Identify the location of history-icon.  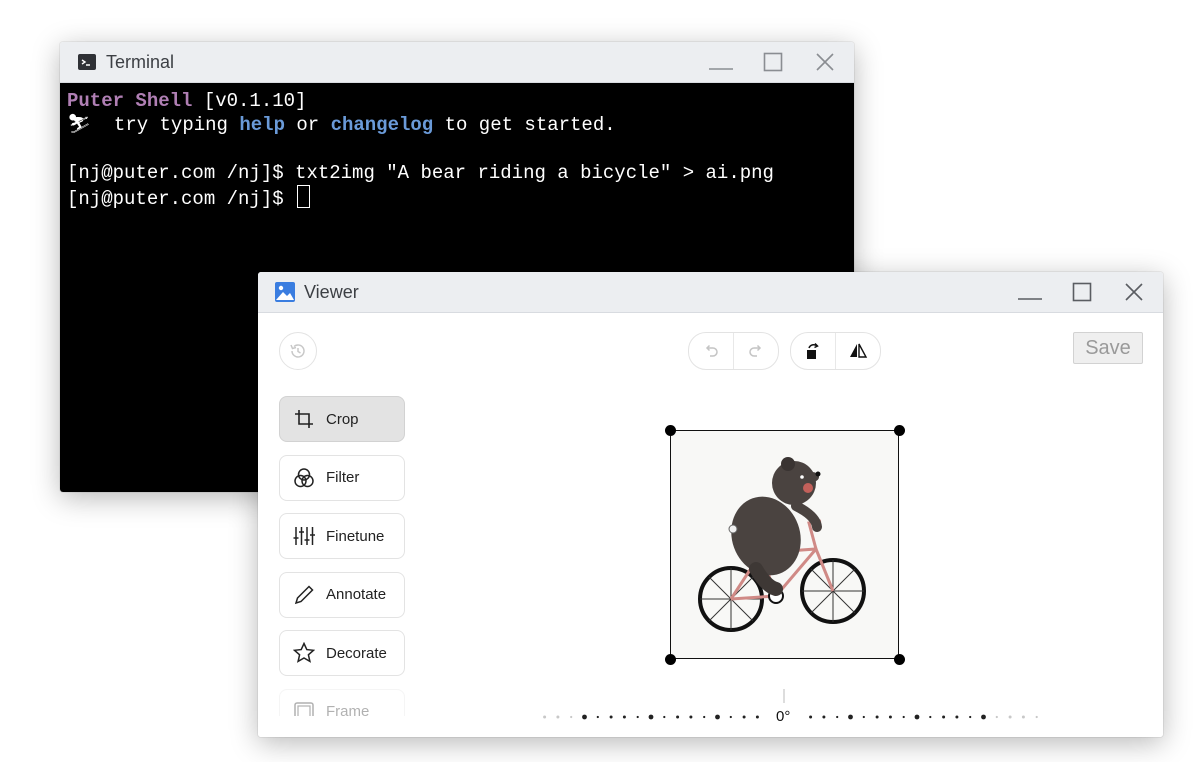
(297, 351).